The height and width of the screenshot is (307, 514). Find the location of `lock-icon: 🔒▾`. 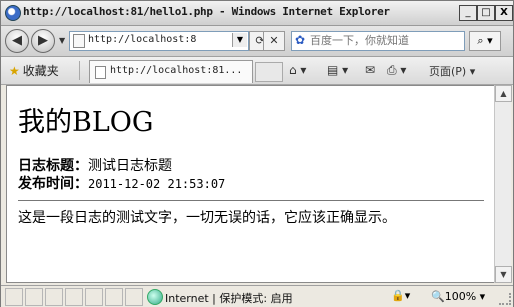

lock-icon: 🔒▾ is located at coordinates (400, 295).